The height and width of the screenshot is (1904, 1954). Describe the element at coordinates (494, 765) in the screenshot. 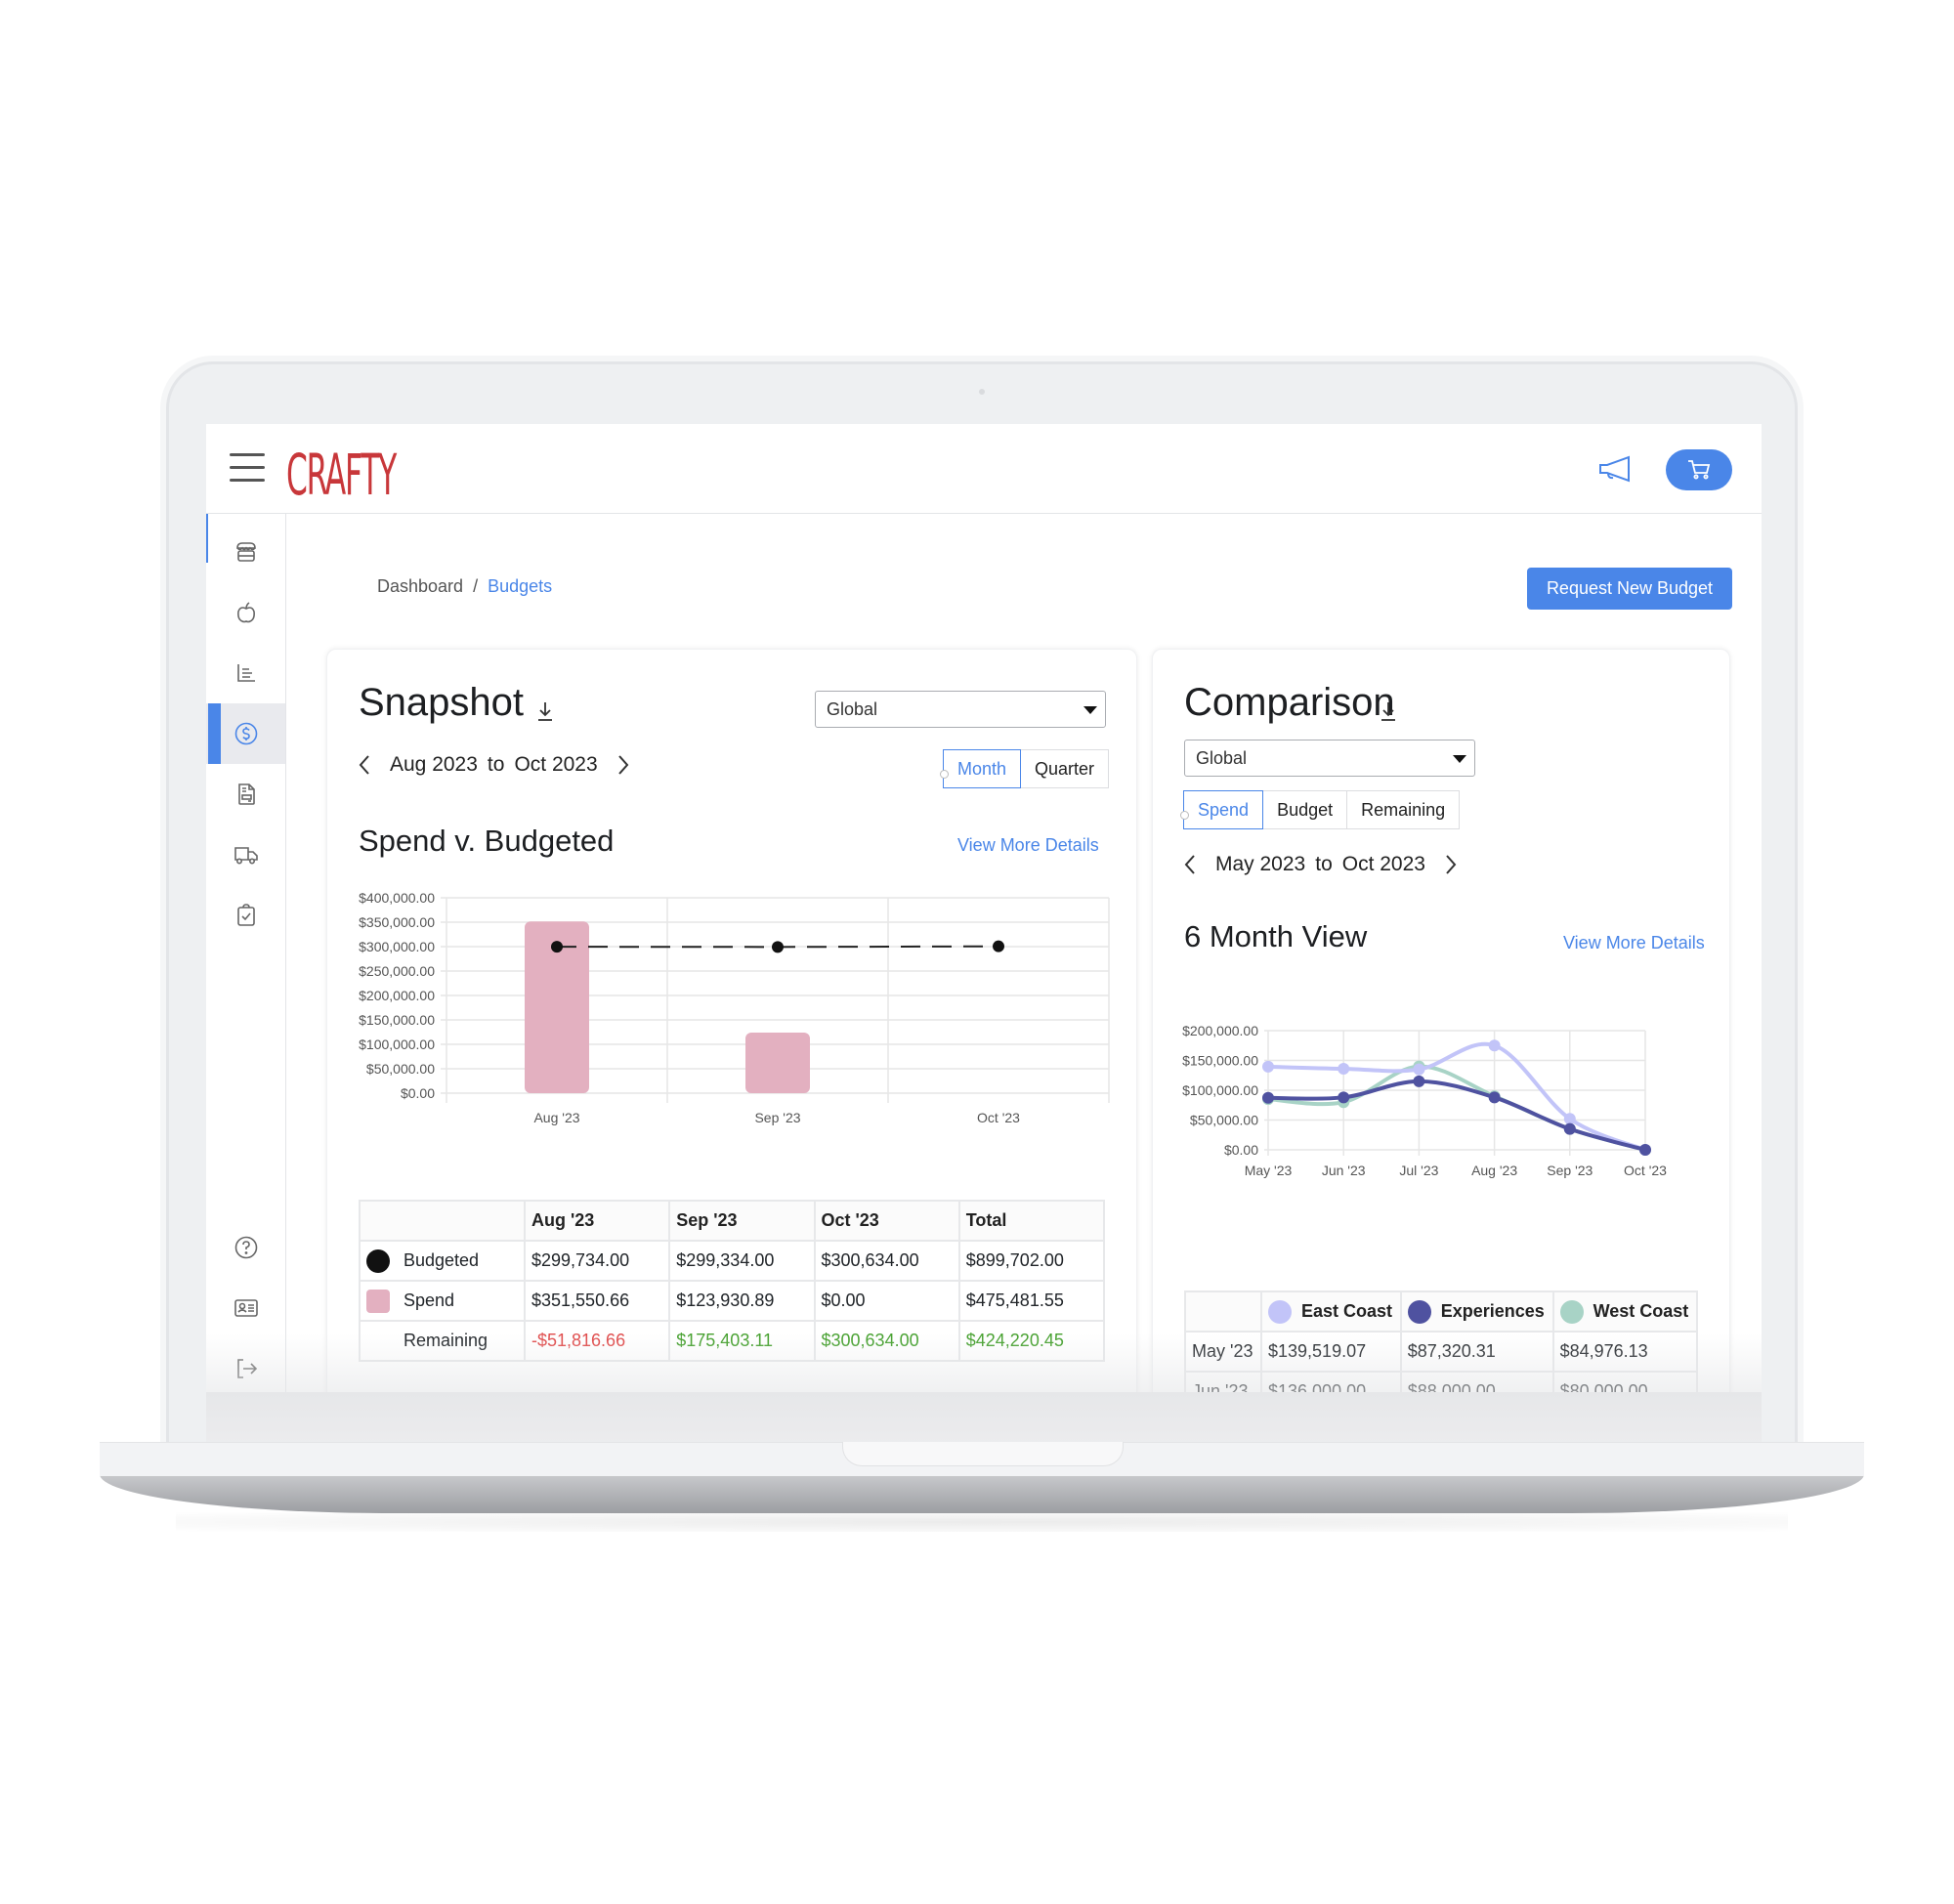

I see `snapshot-date-range: Aug 2023 to Oct 2023` at that location.